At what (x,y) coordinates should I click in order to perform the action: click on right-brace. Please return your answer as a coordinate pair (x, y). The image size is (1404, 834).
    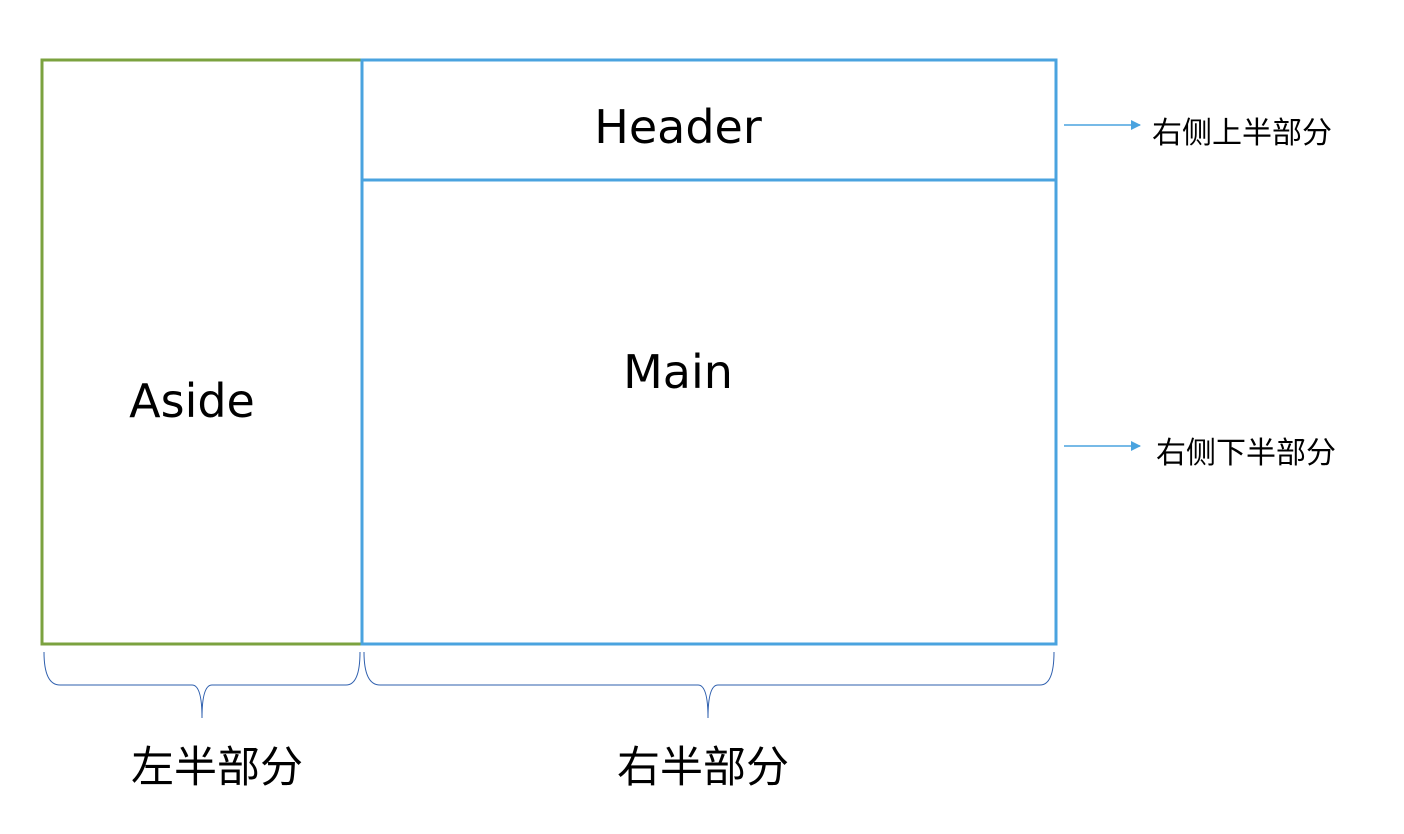
    Looking at the image, I should click on (709, 685).